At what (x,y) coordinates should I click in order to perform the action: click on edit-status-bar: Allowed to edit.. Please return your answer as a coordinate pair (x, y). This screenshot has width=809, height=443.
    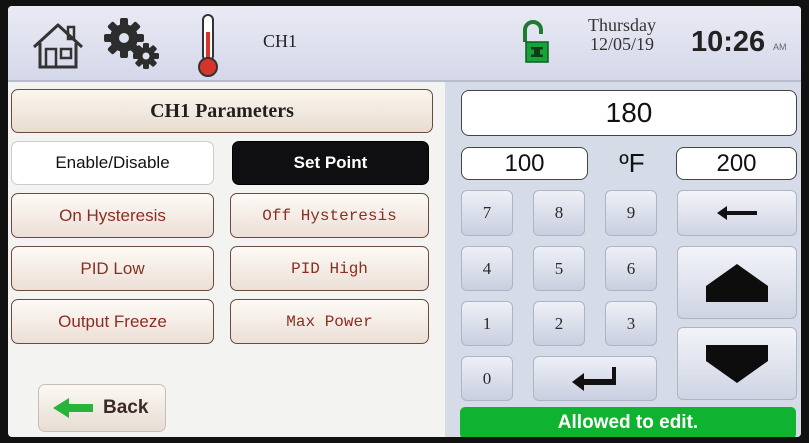
    Looking at the image, I should click on (628, 422).